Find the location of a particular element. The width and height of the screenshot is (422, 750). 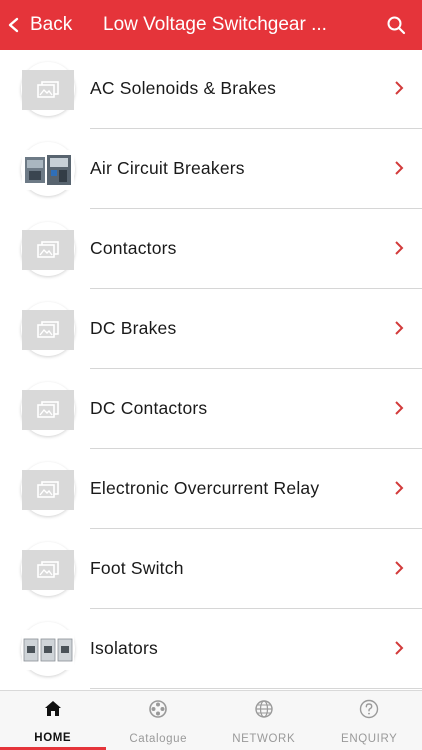

list-item: Air Circuit Breakers is located at coordinates (211, 170).